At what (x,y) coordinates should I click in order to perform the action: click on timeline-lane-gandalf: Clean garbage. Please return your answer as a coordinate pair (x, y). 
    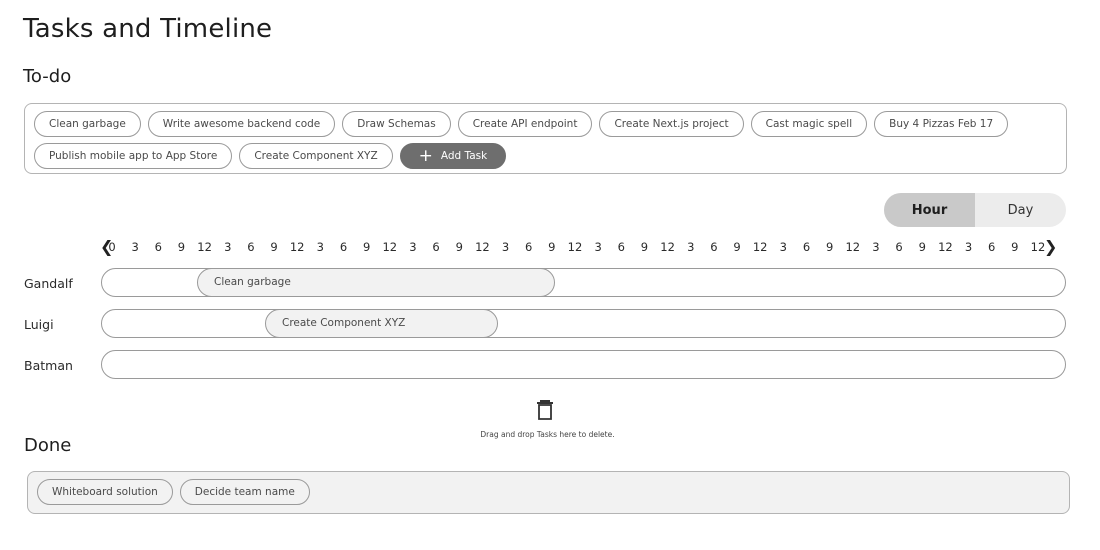
    Looking at the image, I should click on (583, 282).